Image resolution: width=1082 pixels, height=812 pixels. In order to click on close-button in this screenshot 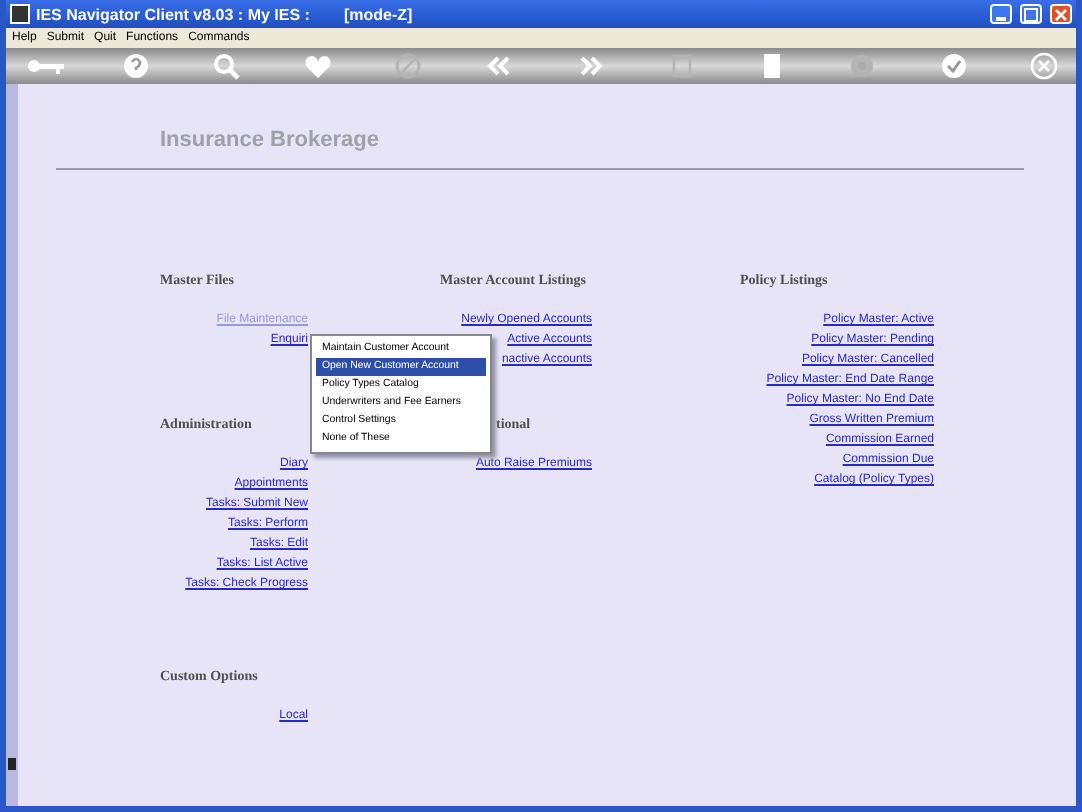, I will do `click(1061, 14)`.